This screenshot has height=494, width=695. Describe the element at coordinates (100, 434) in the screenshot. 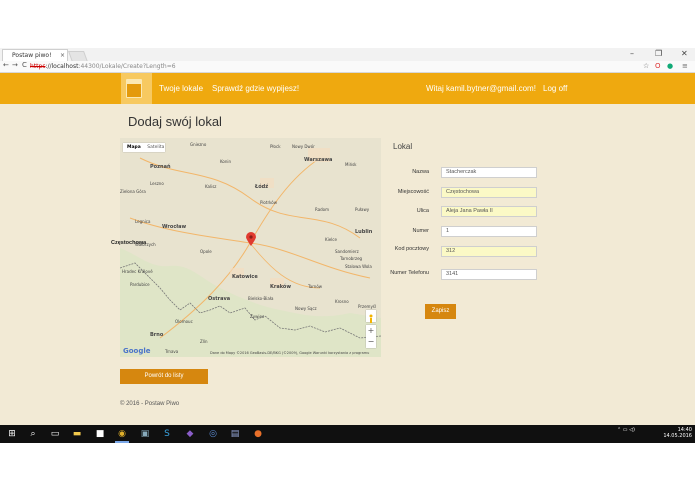

I see `store-icon: ■` at that location.